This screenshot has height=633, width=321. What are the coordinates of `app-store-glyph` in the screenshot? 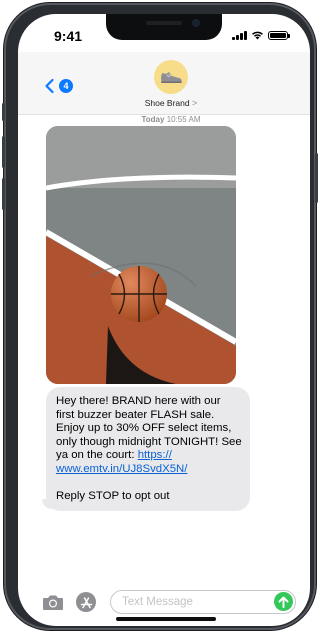 It's located at (86, 602).